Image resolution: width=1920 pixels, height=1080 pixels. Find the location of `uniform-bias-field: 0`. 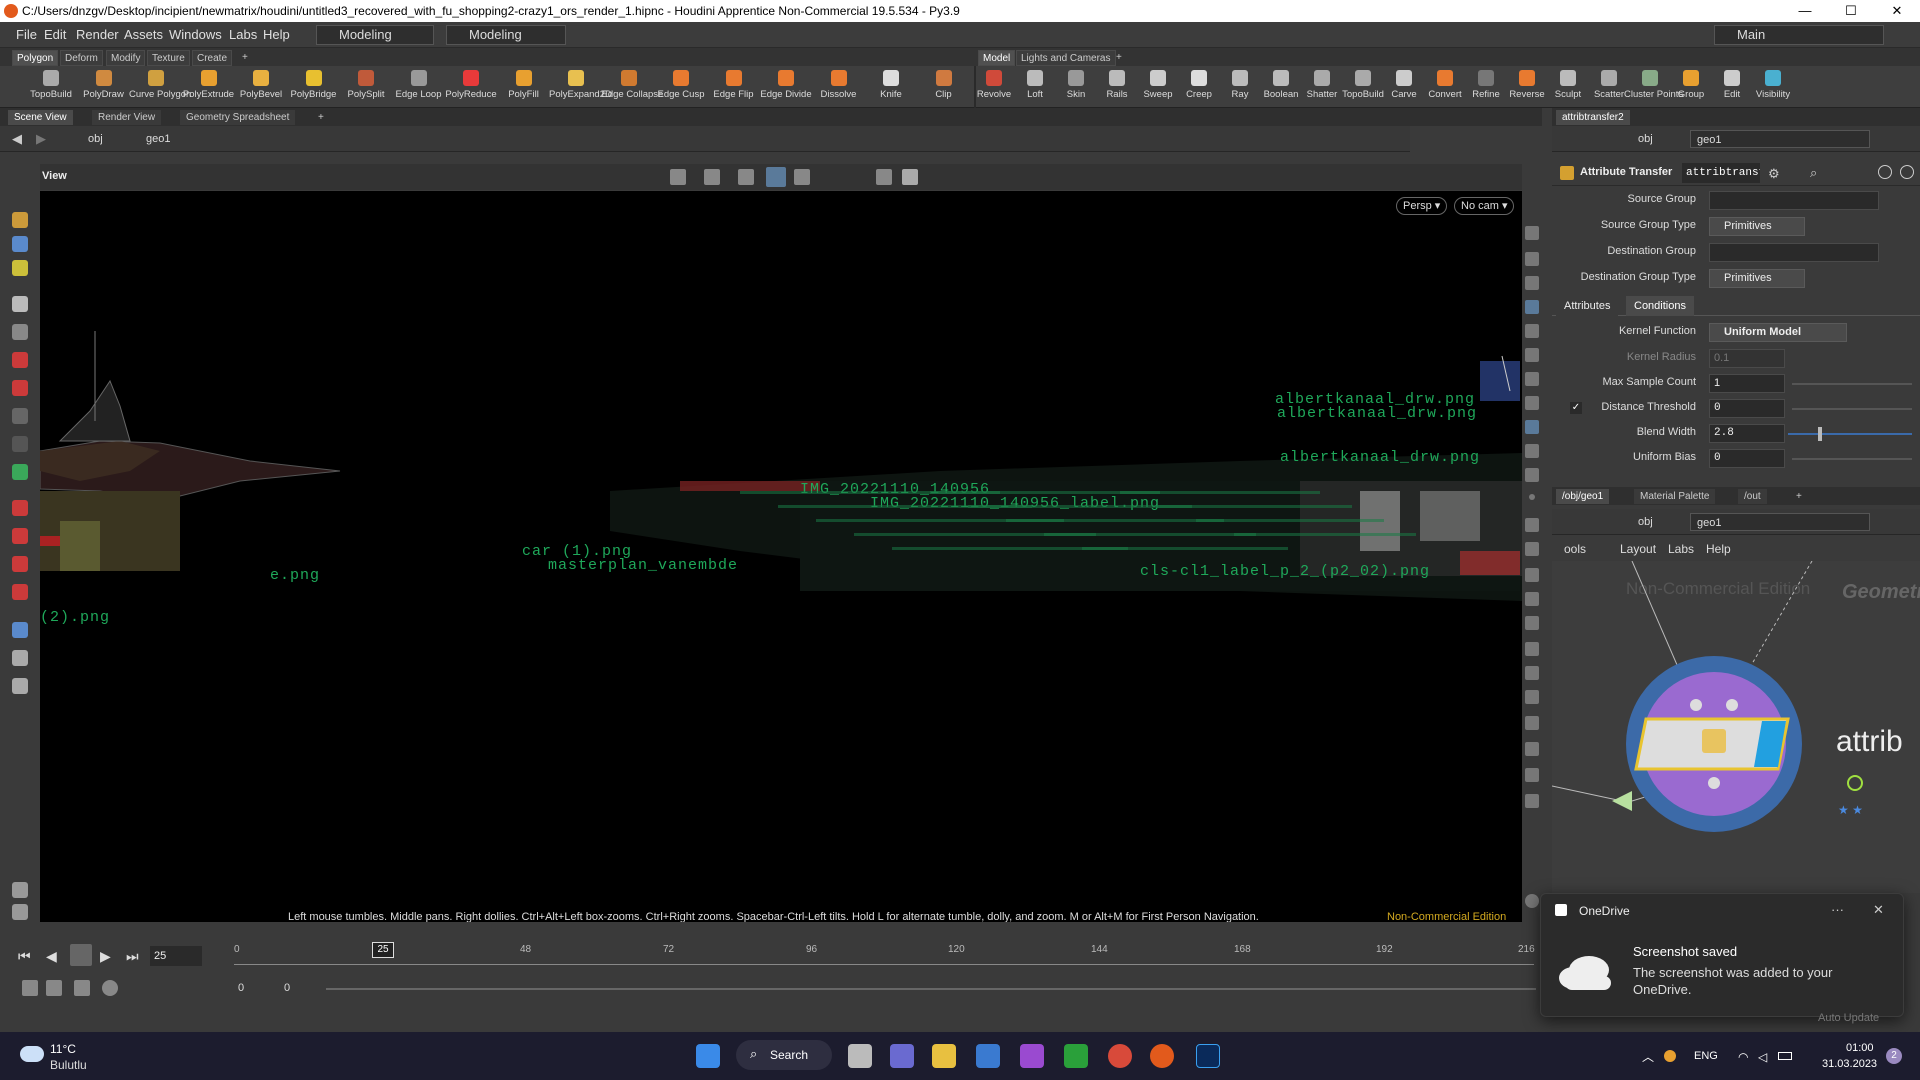

uniform-bias-field: 0 is located at coordinates (1747, 458).